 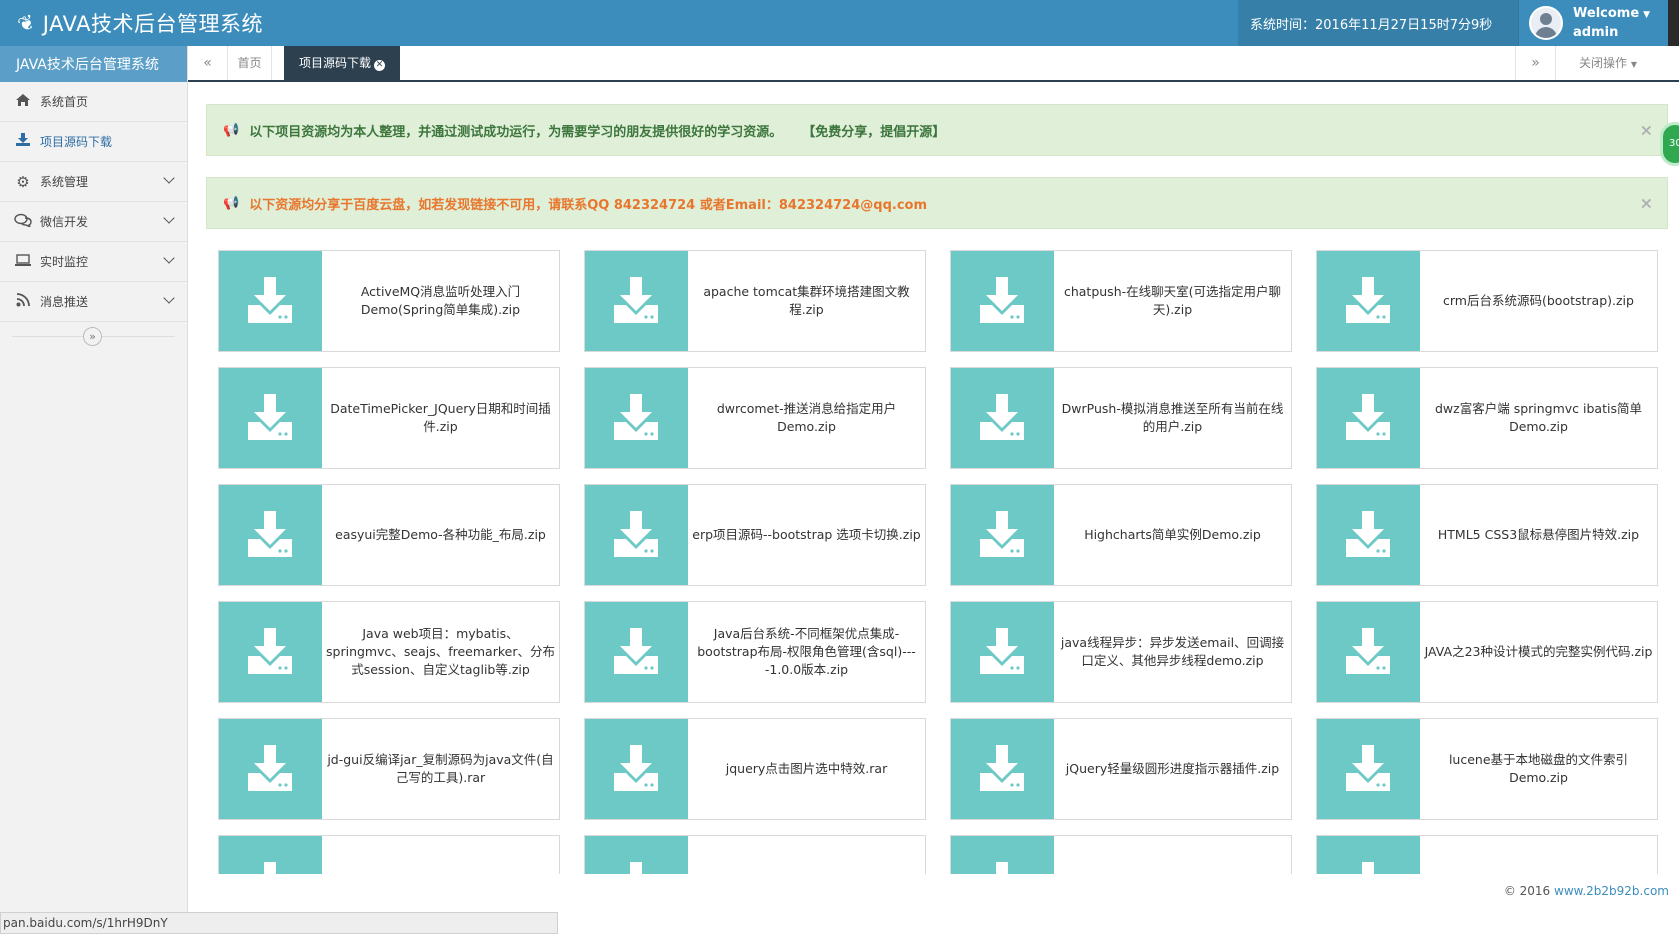 What do you see at coordinates (1538, 651) in the screenshot?
I see `file-name: JAVA之23种设计模式的完整实例代码.zip` at bounding box center [1538, 651].